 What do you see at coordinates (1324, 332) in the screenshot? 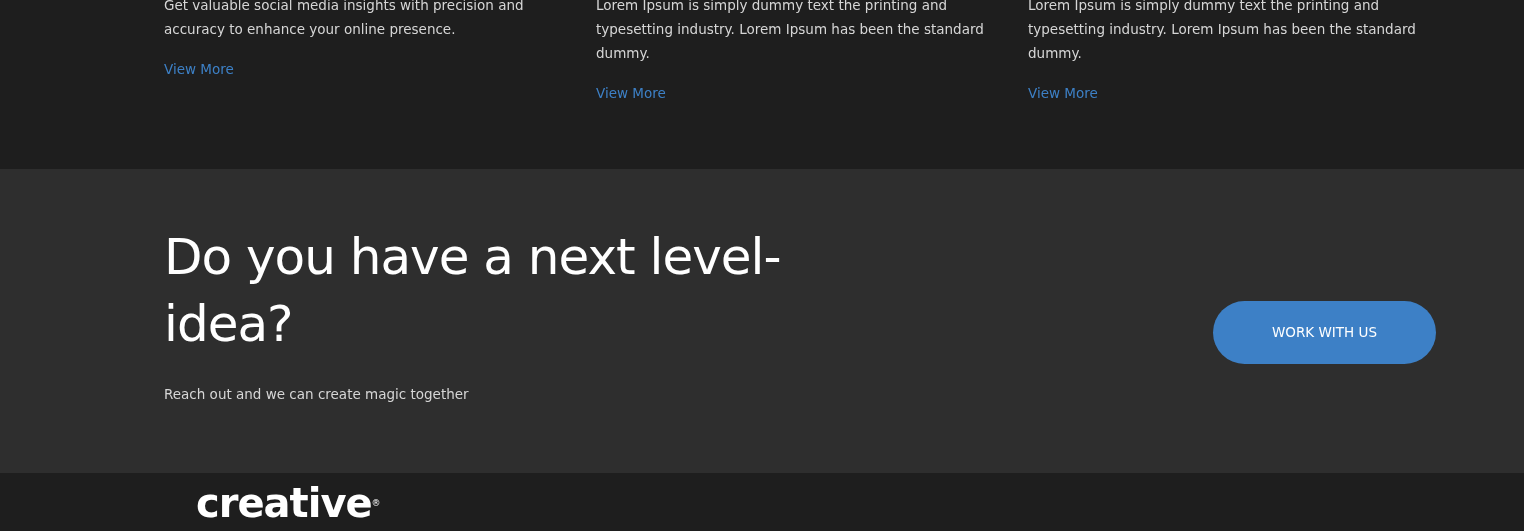
I see `work-with-us-button: WORK WITH US` at bounding box center [1324, 332].